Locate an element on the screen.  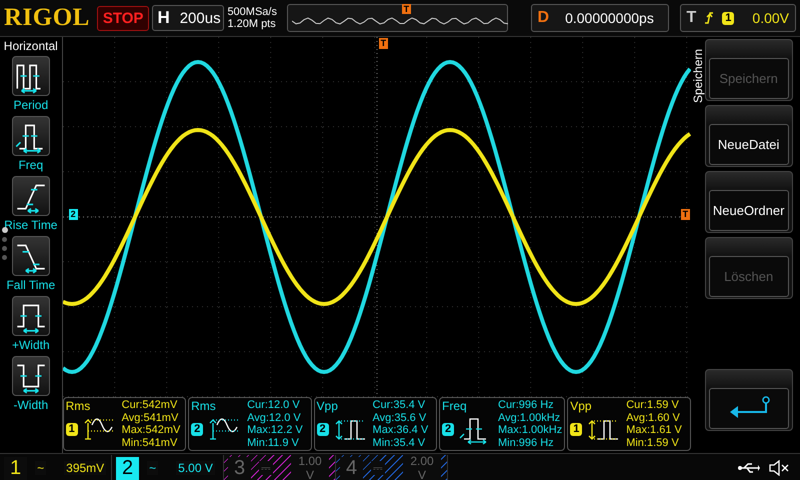
mute-icon is located at coordinates (779, 468).